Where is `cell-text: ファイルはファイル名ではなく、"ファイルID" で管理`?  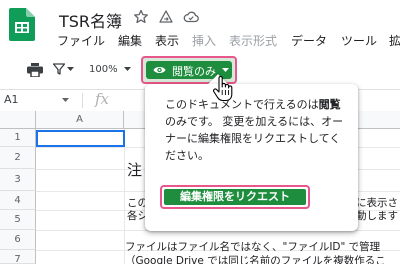
cell-text: ファイルはファイル名ではなく、"ファイルID" で管理 is located at coordinates (253, 247).